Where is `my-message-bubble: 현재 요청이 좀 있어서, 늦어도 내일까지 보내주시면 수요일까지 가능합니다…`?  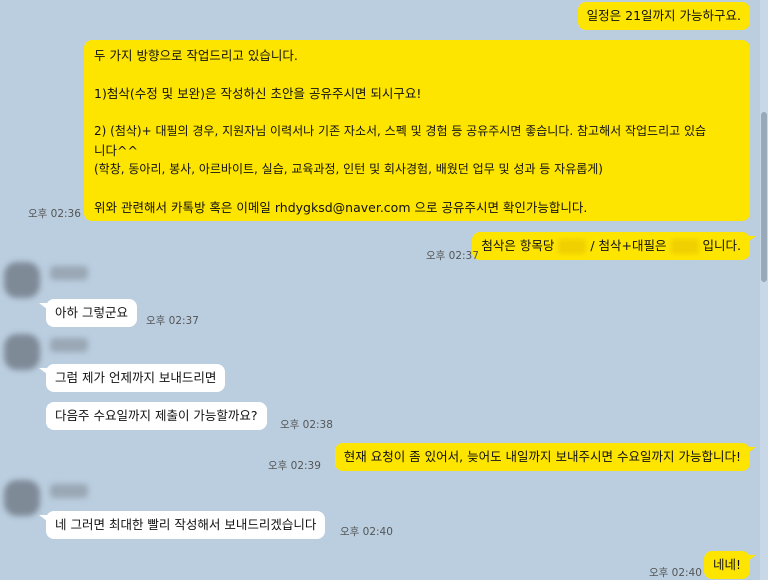 my-message-bubble: 현재 요청이 좀 있어서, 늦어도 내일까지 보내주시면 수요일까지 가능합니다… is located at coordinates (542, 457).